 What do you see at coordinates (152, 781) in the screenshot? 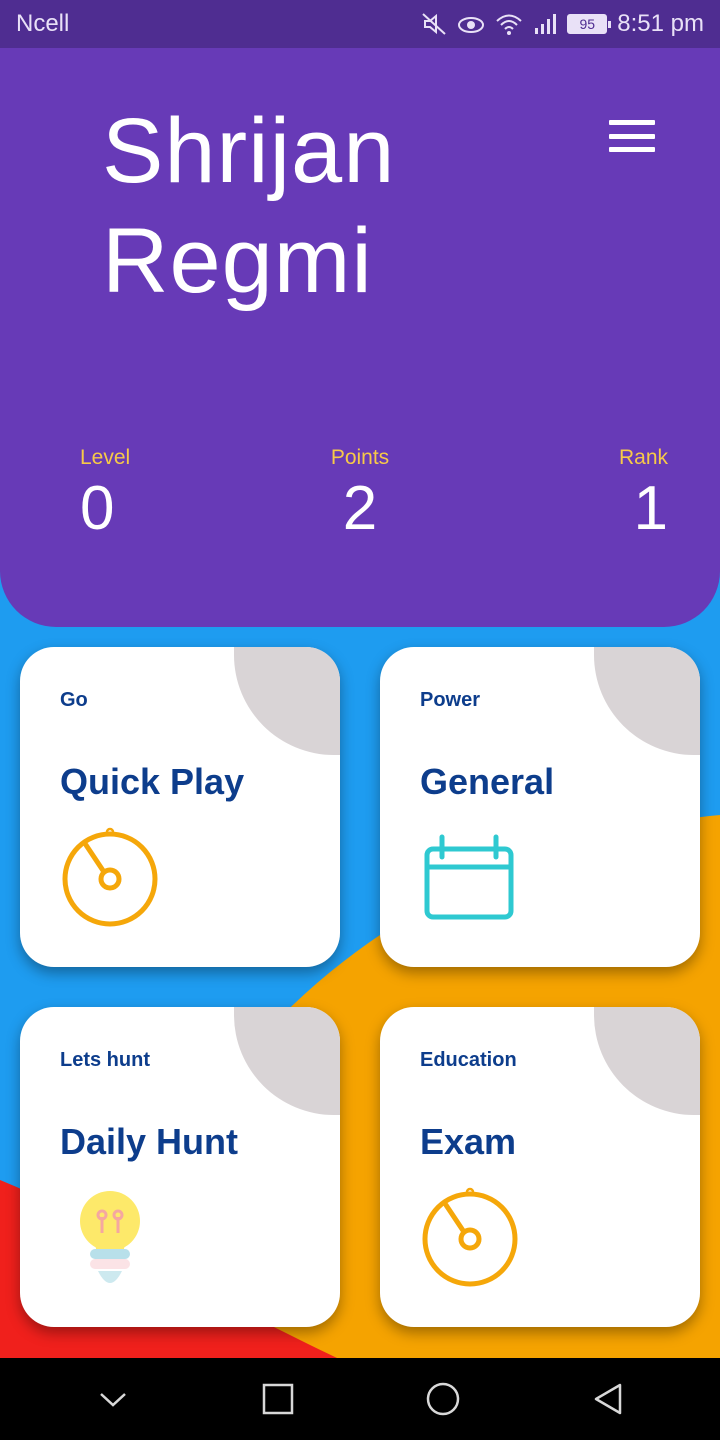
I see `card-title: Quick Play` at bounding box center [152, 781].